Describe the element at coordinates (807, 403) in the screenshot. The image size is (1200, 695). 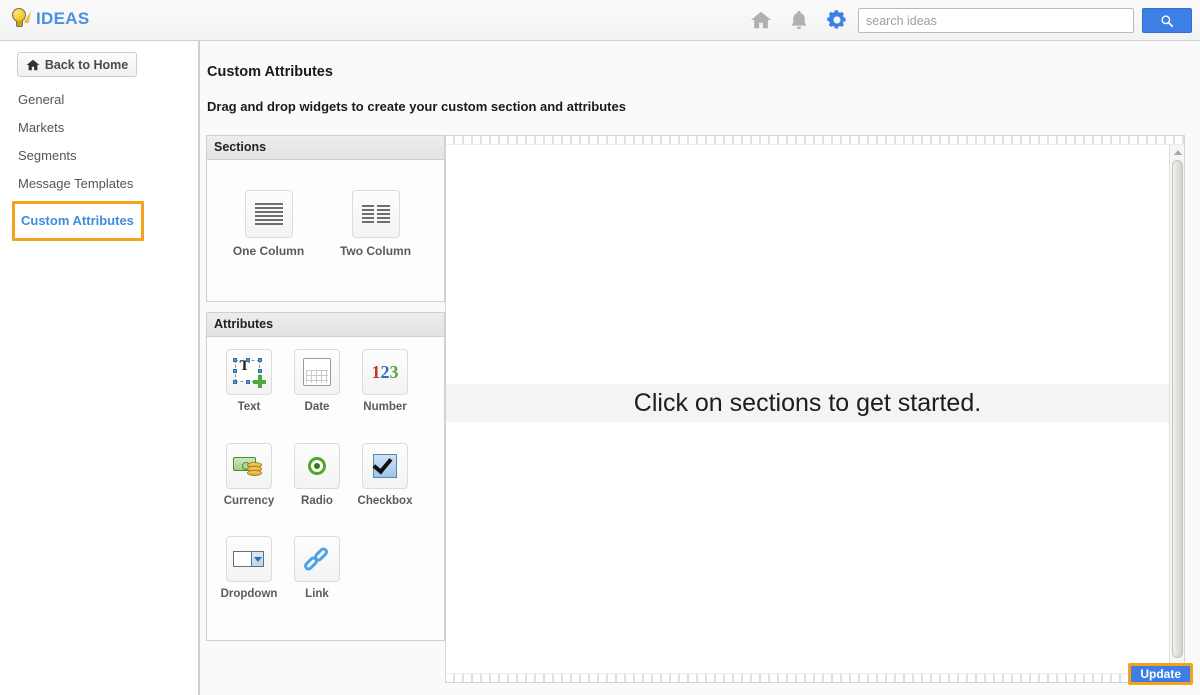
I see `canvas-empty-message: Click on sections to get started.` at that location.